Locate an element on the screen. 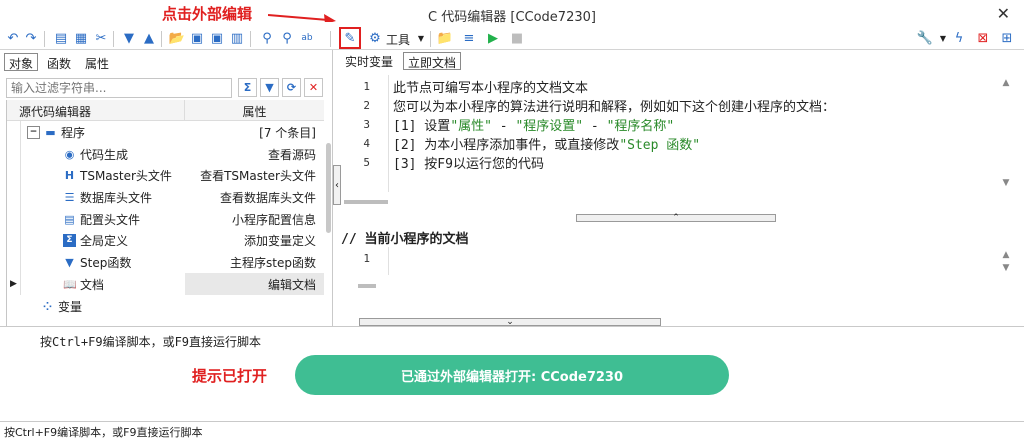  code-text: [1] 设置 is located at coordinates (422, 126).